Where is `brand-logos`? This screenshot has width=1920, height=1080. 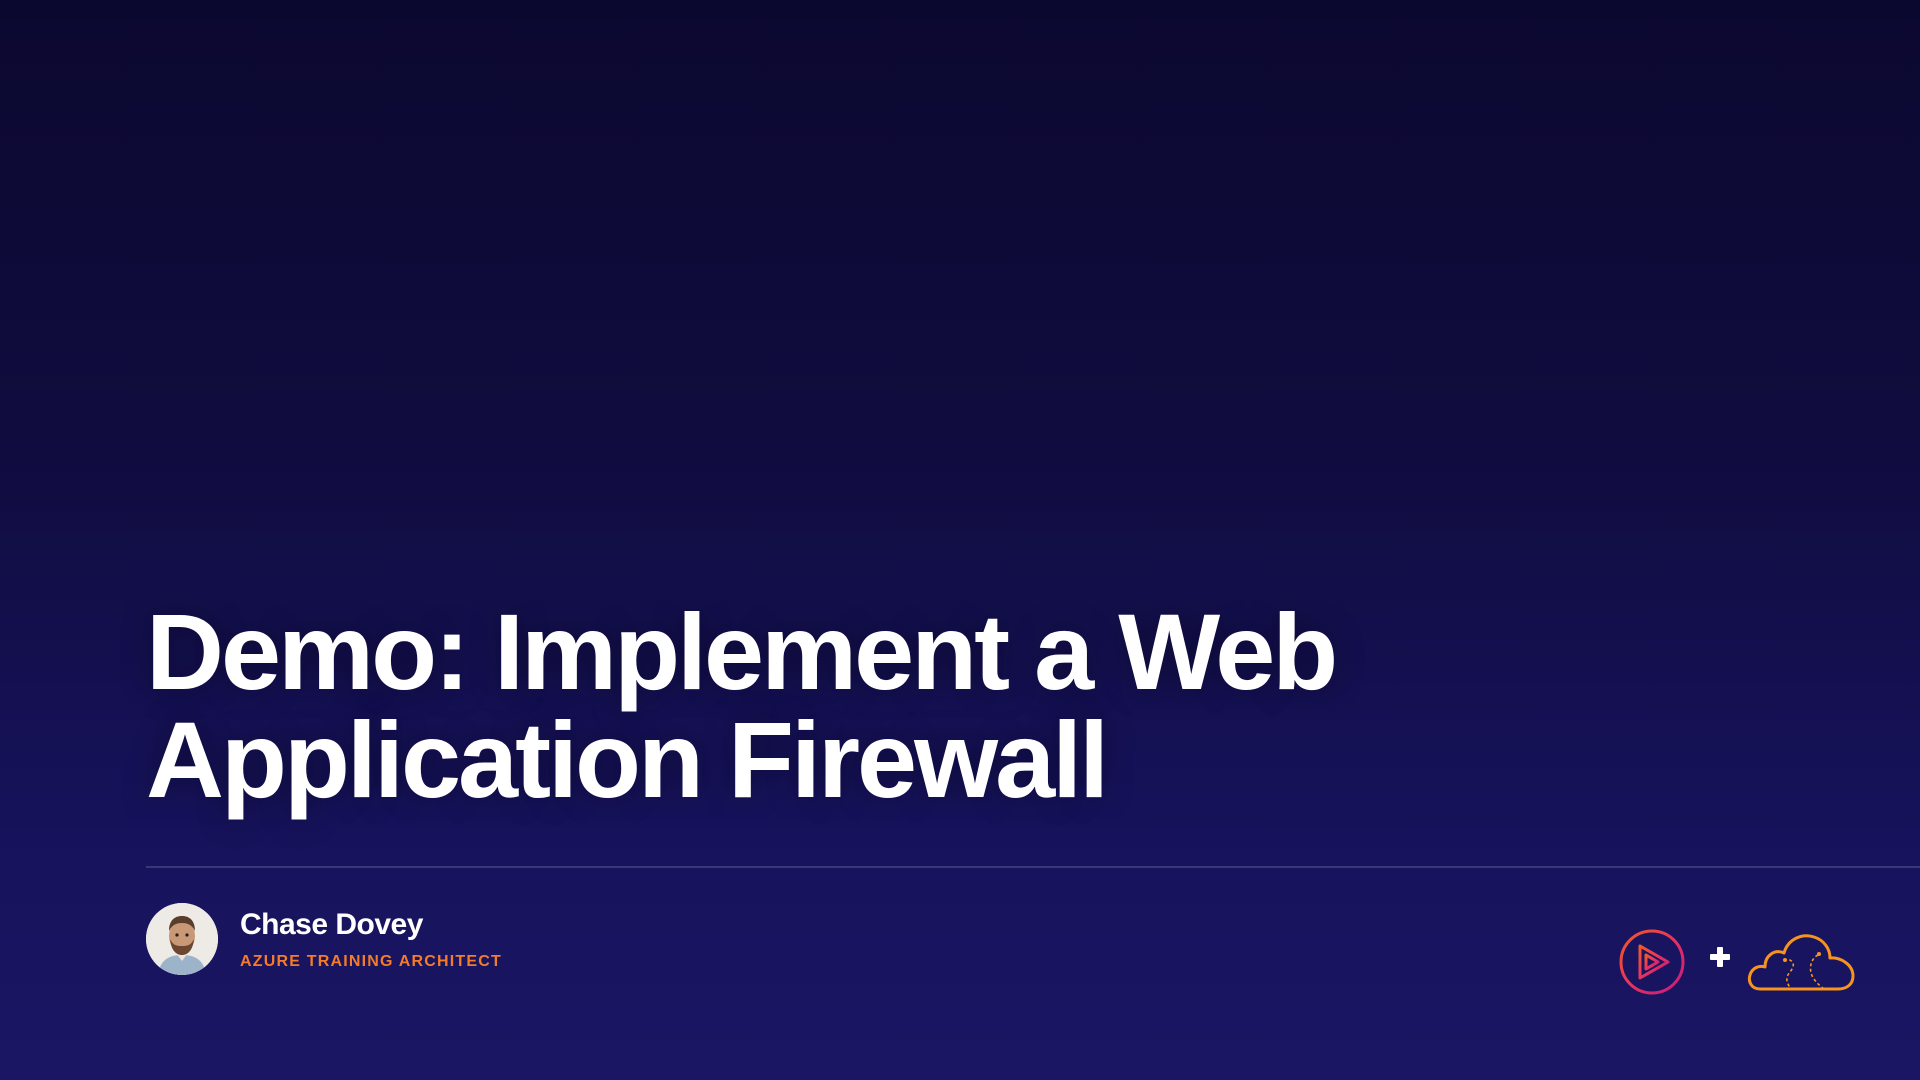 brand-logos is located at coordinates (1735, 960).